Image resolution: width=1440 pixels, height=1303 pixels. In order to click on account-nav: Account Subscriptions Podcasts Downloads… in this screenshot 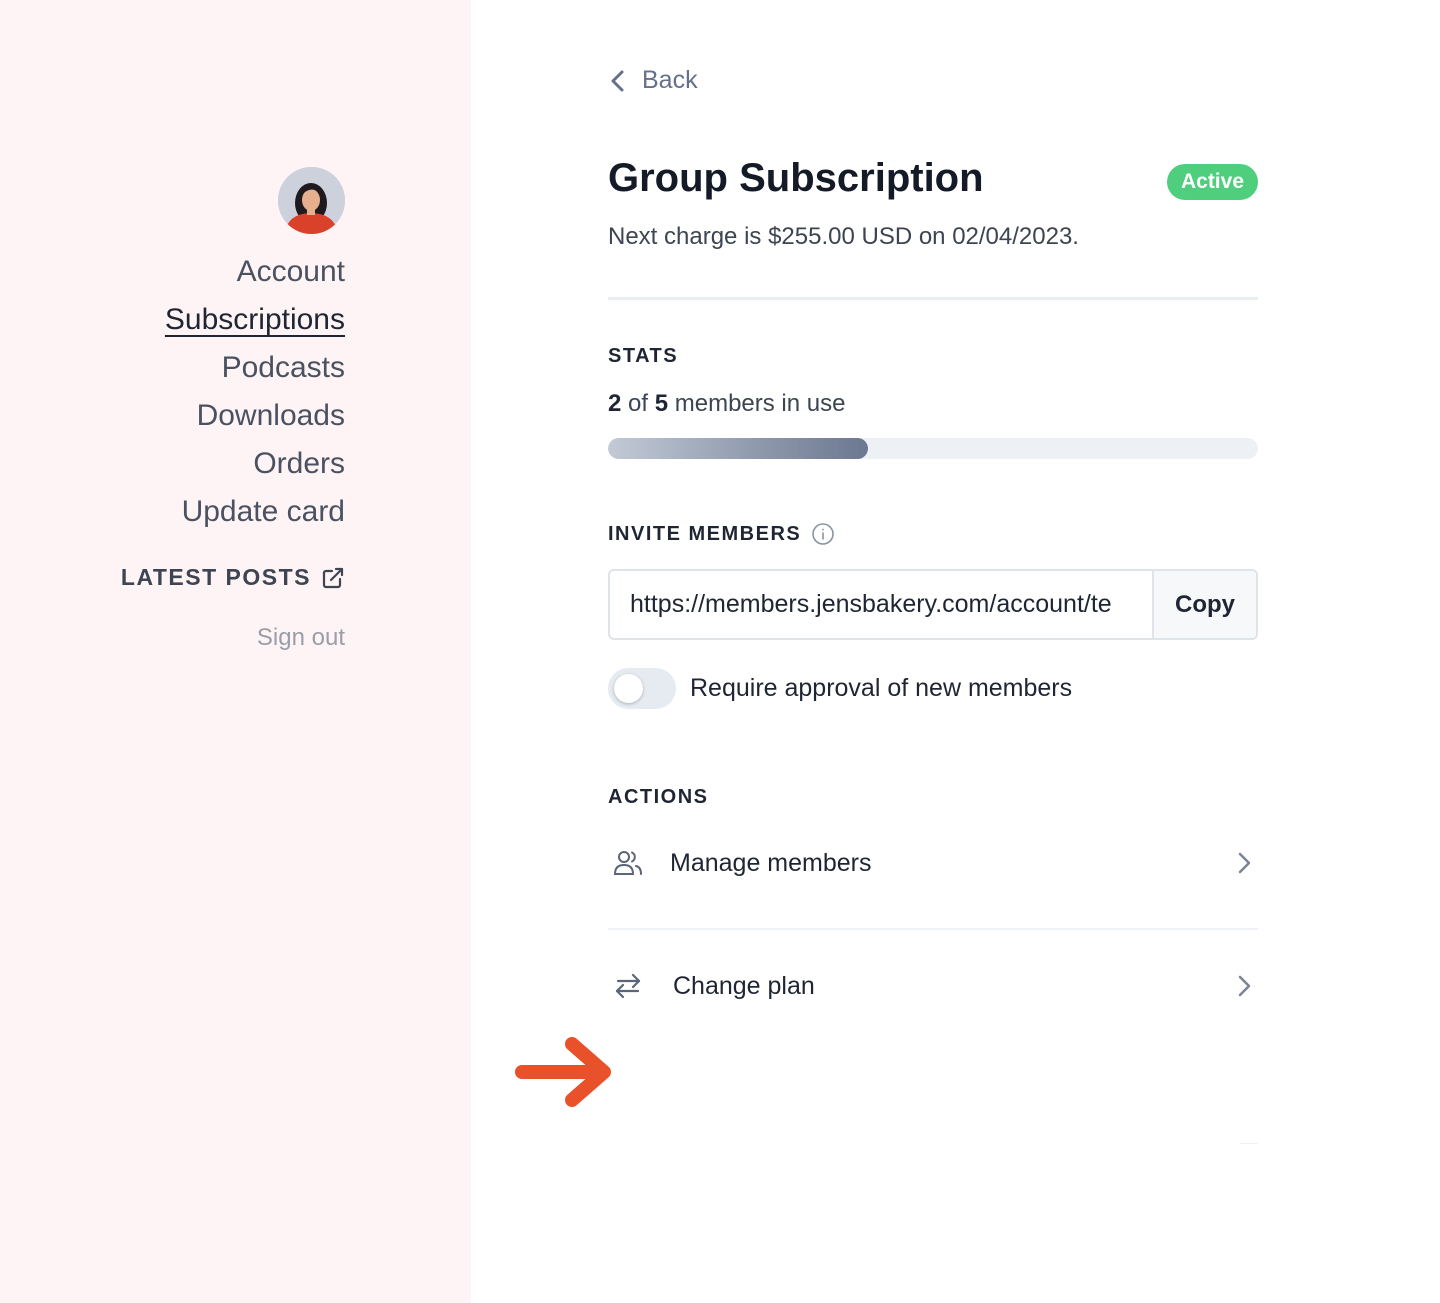, I will do `click(255, 392)`.